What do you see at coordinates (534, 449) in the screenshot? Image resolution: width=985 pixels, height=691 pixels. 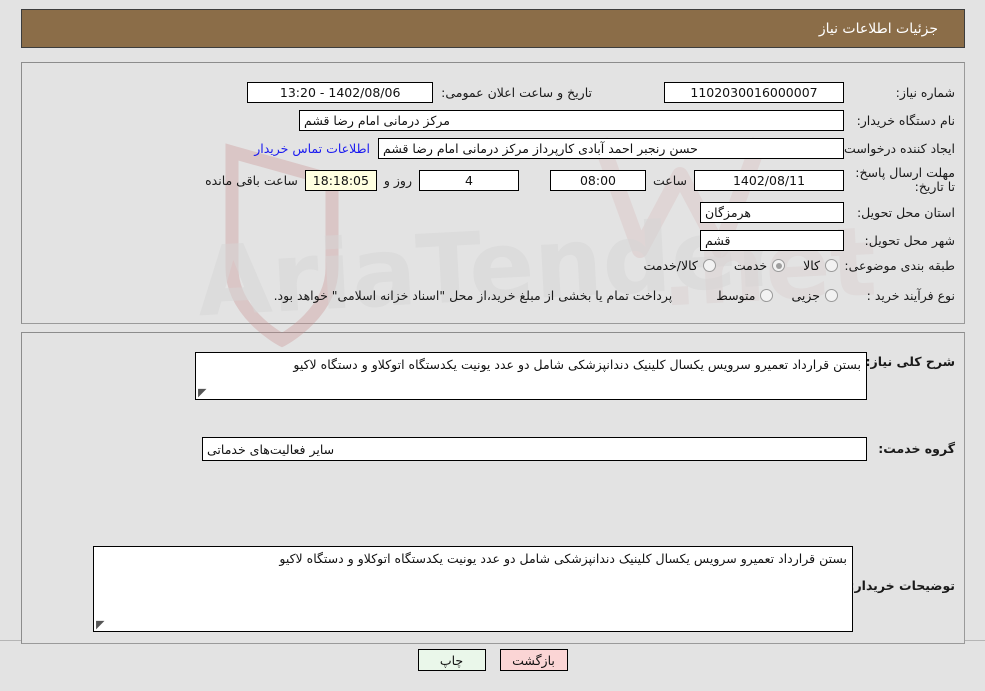 I see `service-group-value: سایر فعالیت‌های خدماتی` at bounding box center [534, 449].